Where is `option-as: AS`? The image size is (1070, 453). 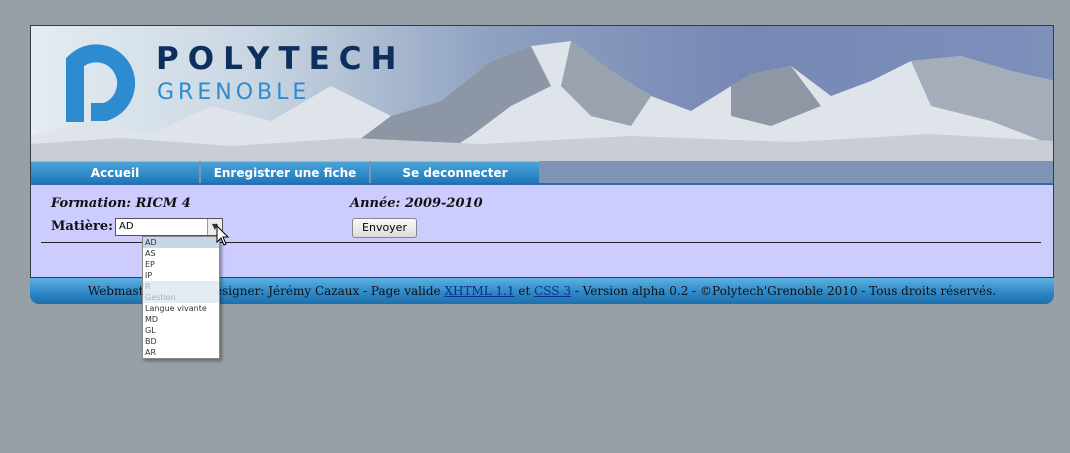
option-as: AS is located at coordinates (181, 253).